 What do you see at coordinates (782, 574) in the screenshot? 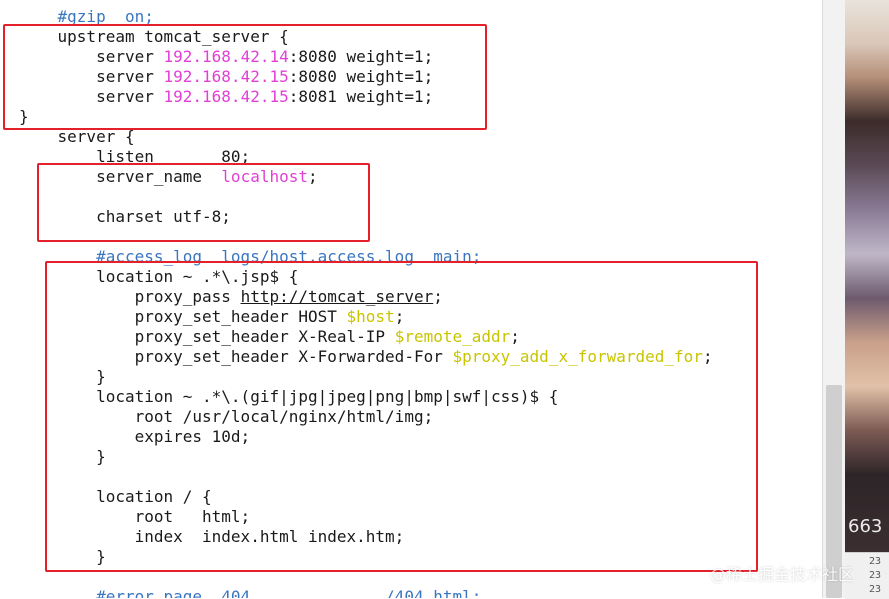
I see `watermark-text: @稀土掘金技术社区` at bounding box center [782, 574].